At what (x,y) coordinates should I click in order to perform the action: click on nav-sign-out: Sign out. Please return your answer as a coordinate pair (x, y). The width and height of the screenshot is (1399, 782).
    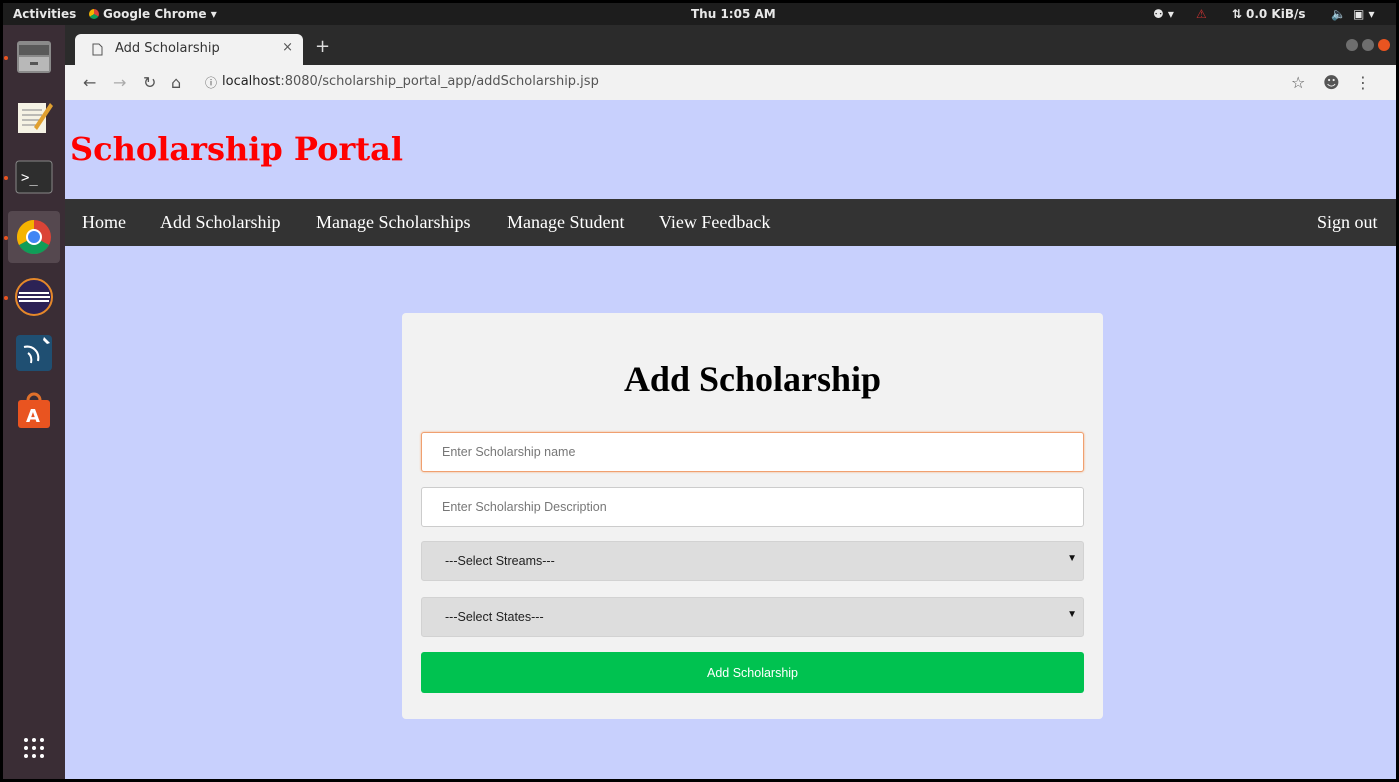
    Looking at the image, I should click on (1347, 222).